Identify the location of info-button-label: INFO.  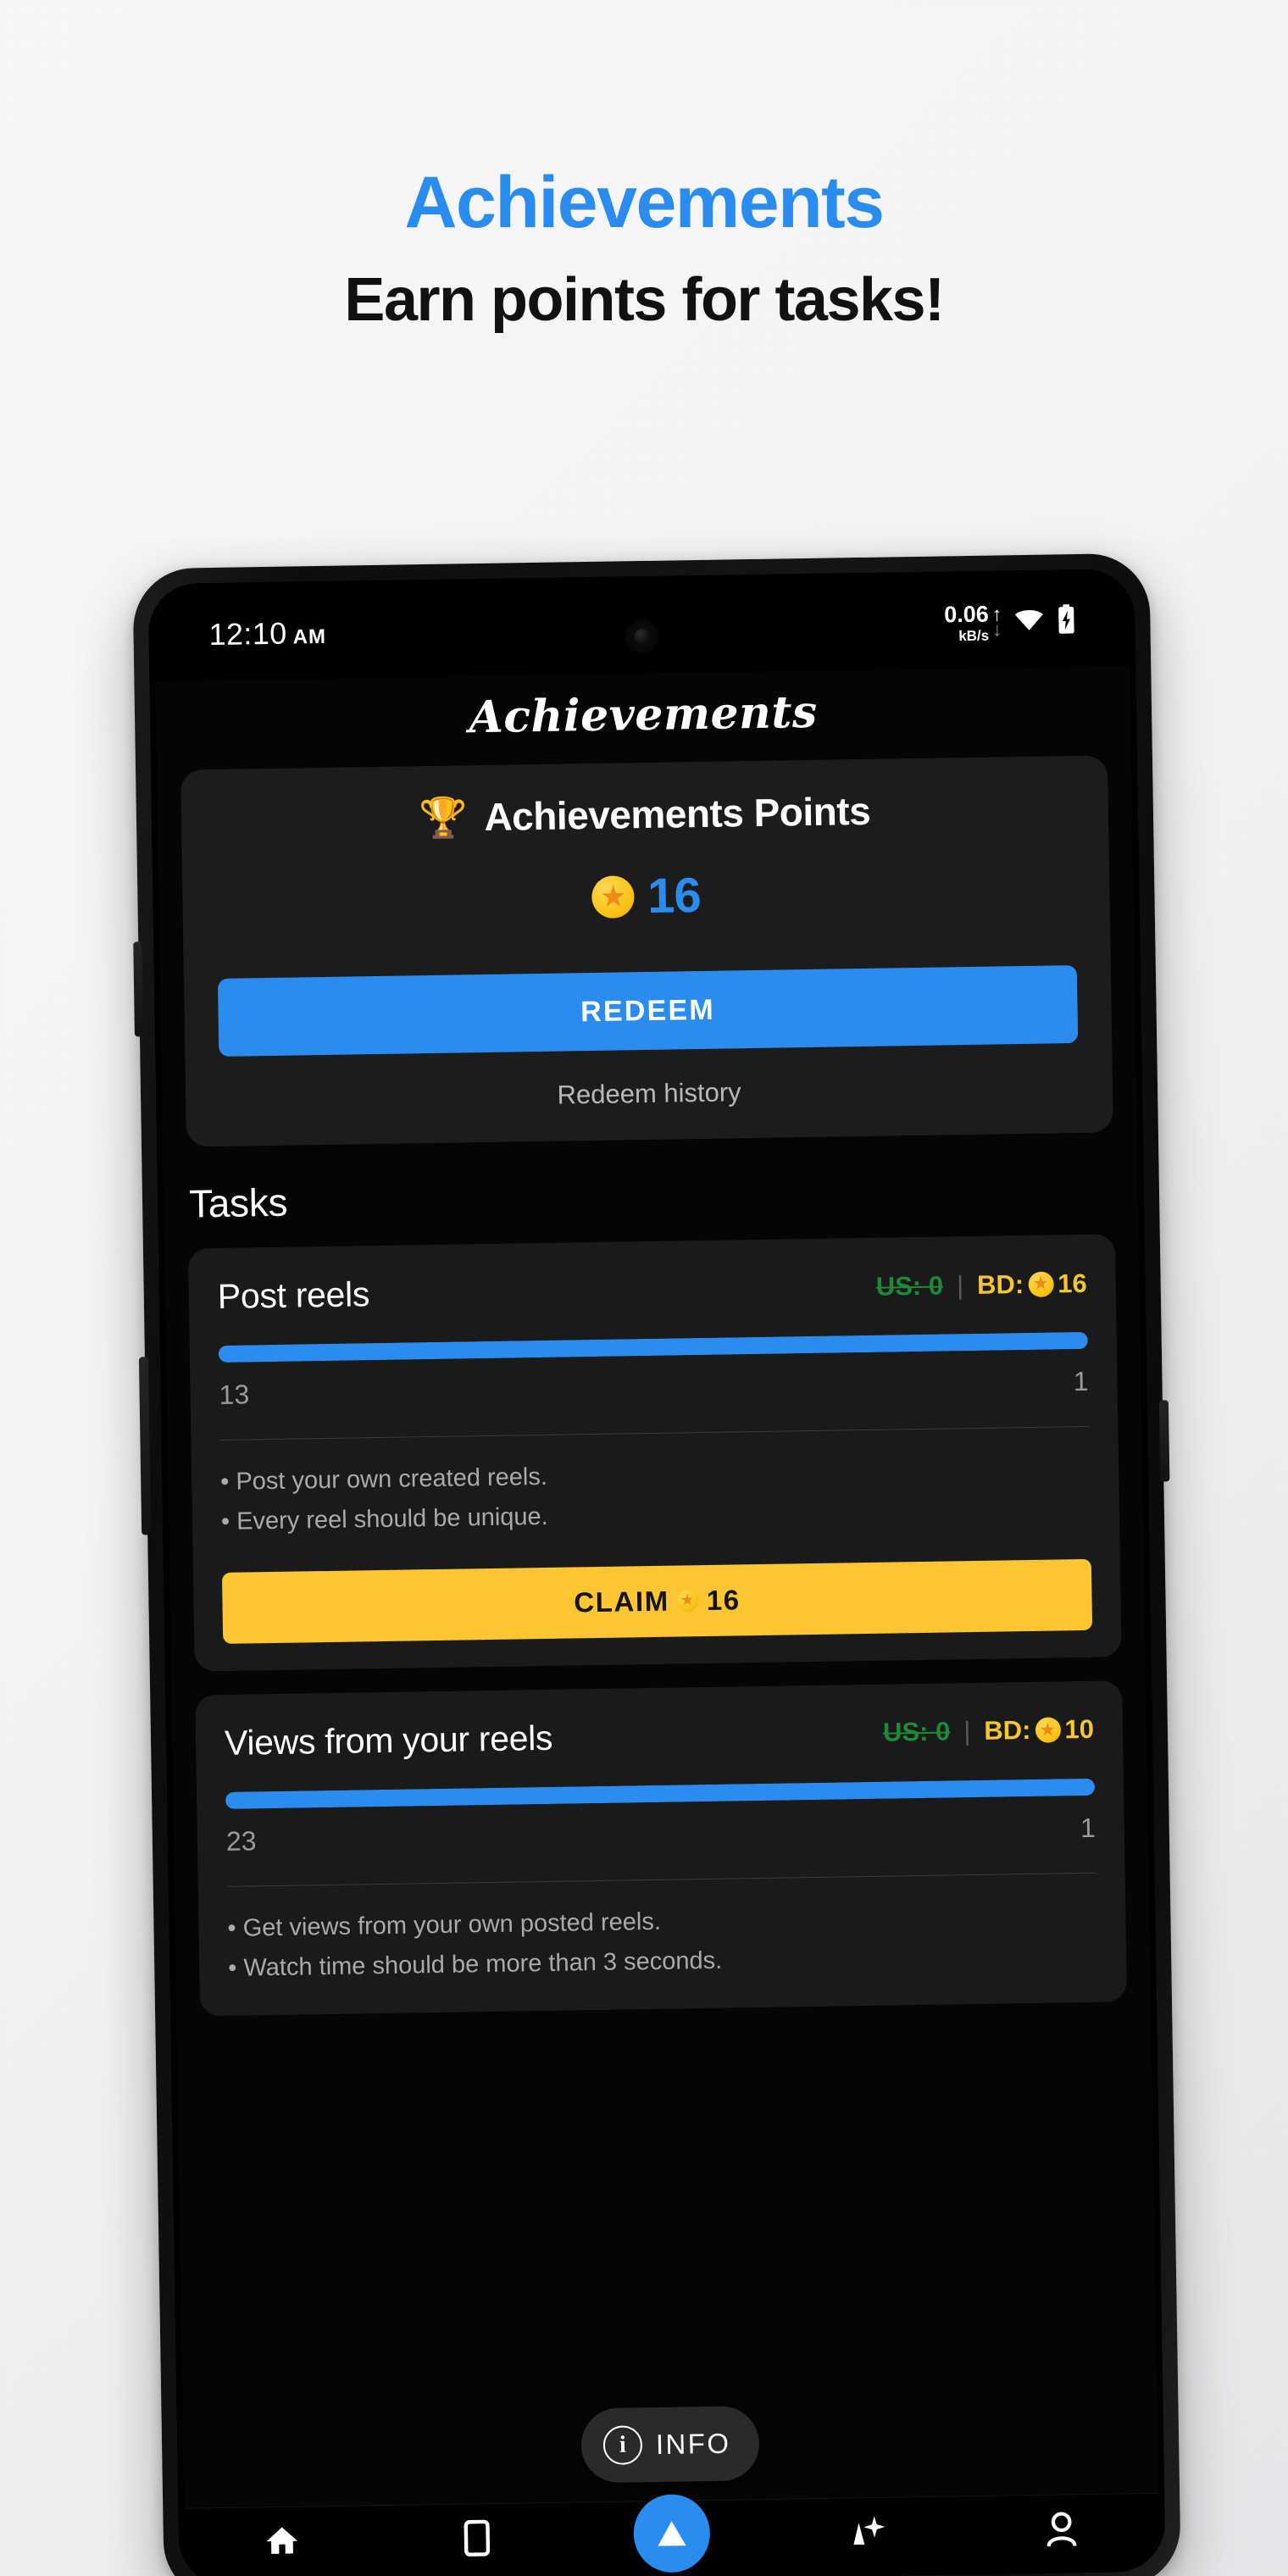
(693, 2444).